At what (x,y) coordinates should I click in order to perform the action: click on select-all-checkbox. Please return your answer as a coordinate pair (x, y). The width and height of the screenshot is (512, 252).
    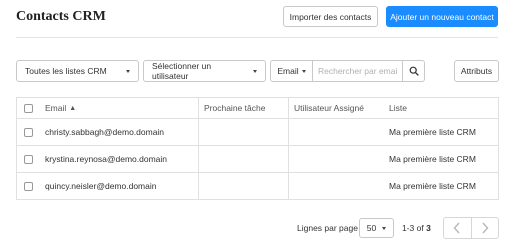
    Looking at the image, I should click on (28, 108).